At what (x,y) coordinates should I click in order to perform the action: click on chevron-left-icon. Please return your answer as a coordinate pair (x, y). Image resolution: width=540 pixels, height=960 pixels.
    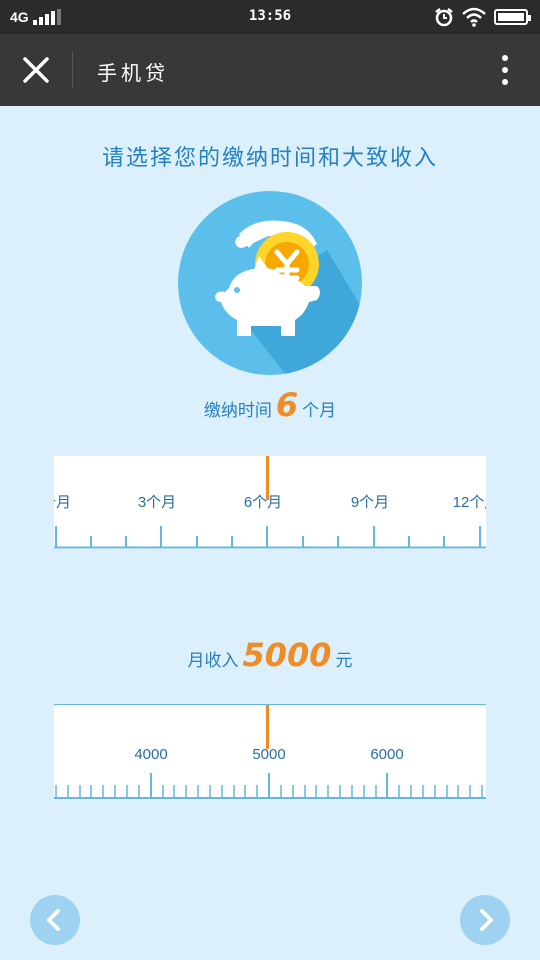
    Looking at the image, I should click on (53, 920).